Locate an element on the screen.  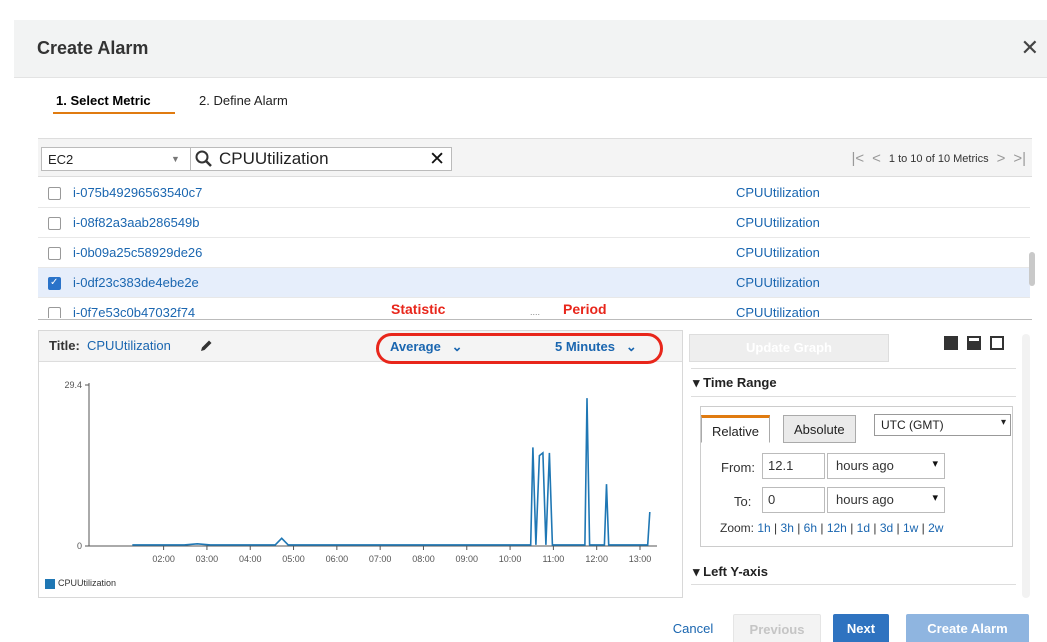
x-tick-label: 08:00 is located at coordinates (423, 559).